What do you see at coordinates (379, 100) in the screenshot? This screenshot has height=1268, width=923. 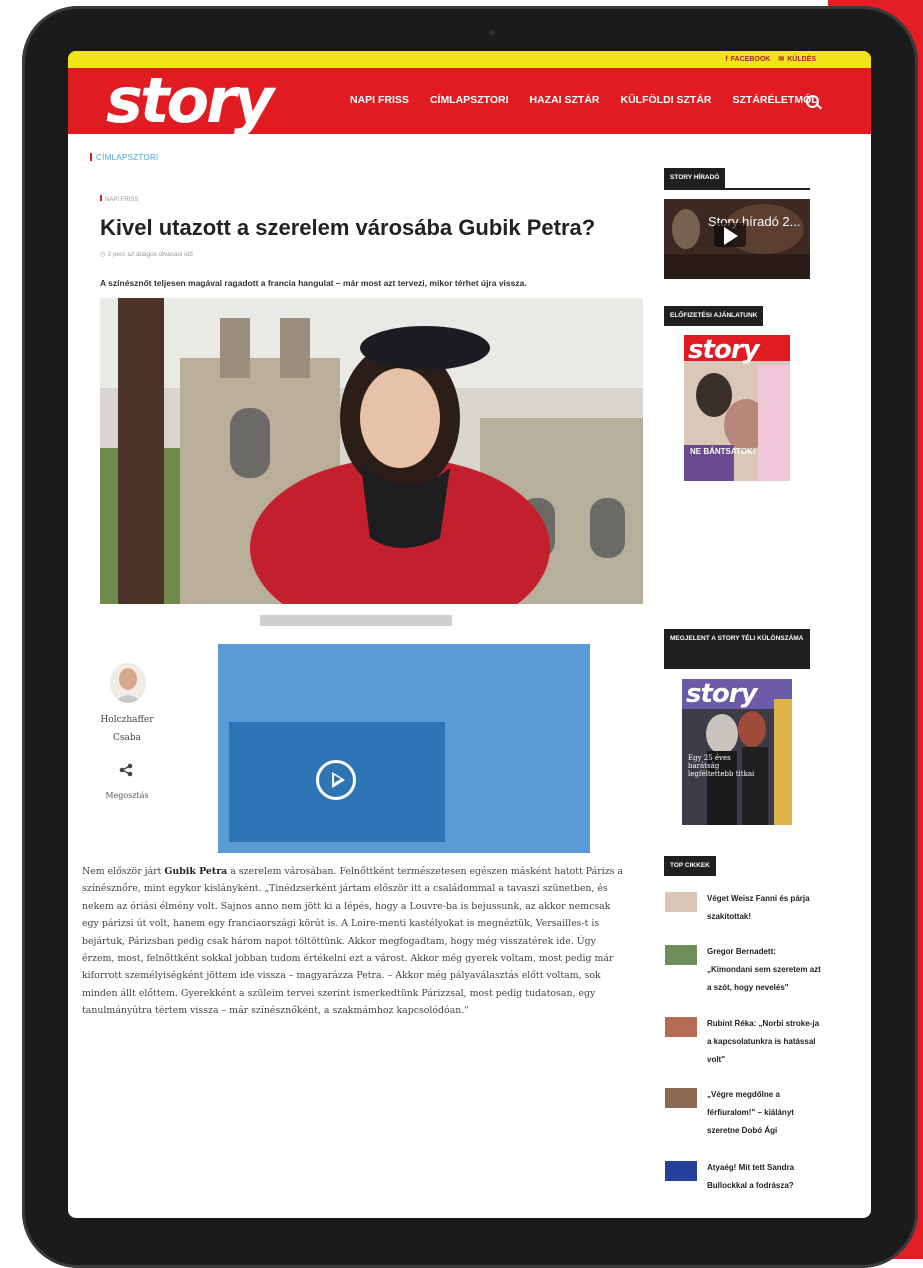 I see `nav-napi-friss: NAPI FRISS` at bounding box center [379, 100].